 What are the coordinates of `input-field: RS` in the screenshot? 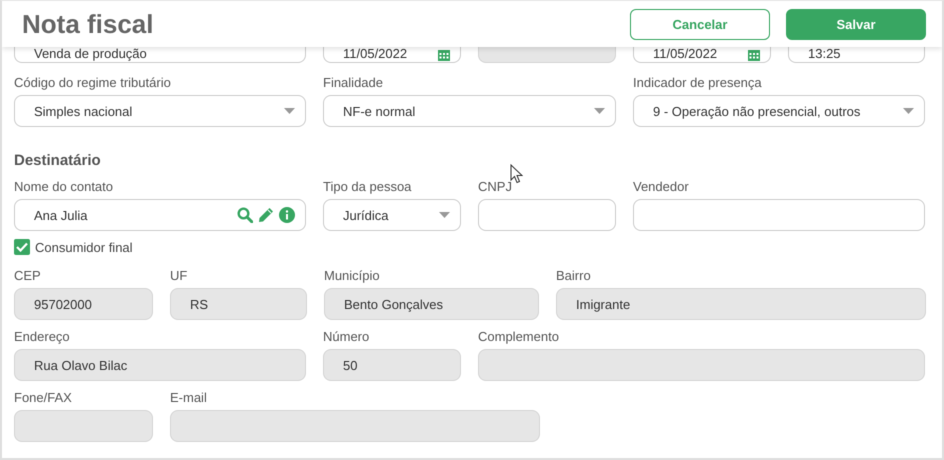 It's located at (238, 304).